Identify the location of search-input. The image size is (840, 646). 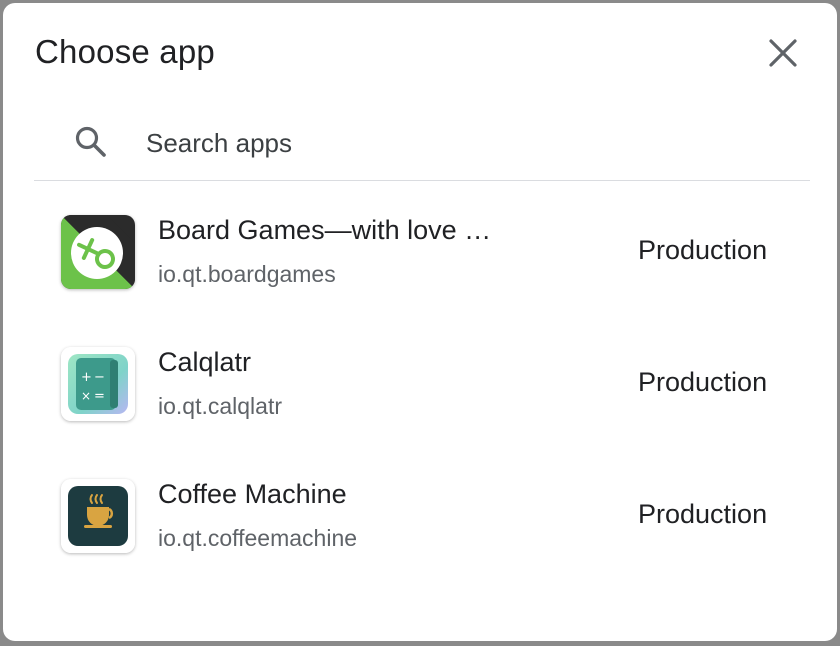
(466, 143).